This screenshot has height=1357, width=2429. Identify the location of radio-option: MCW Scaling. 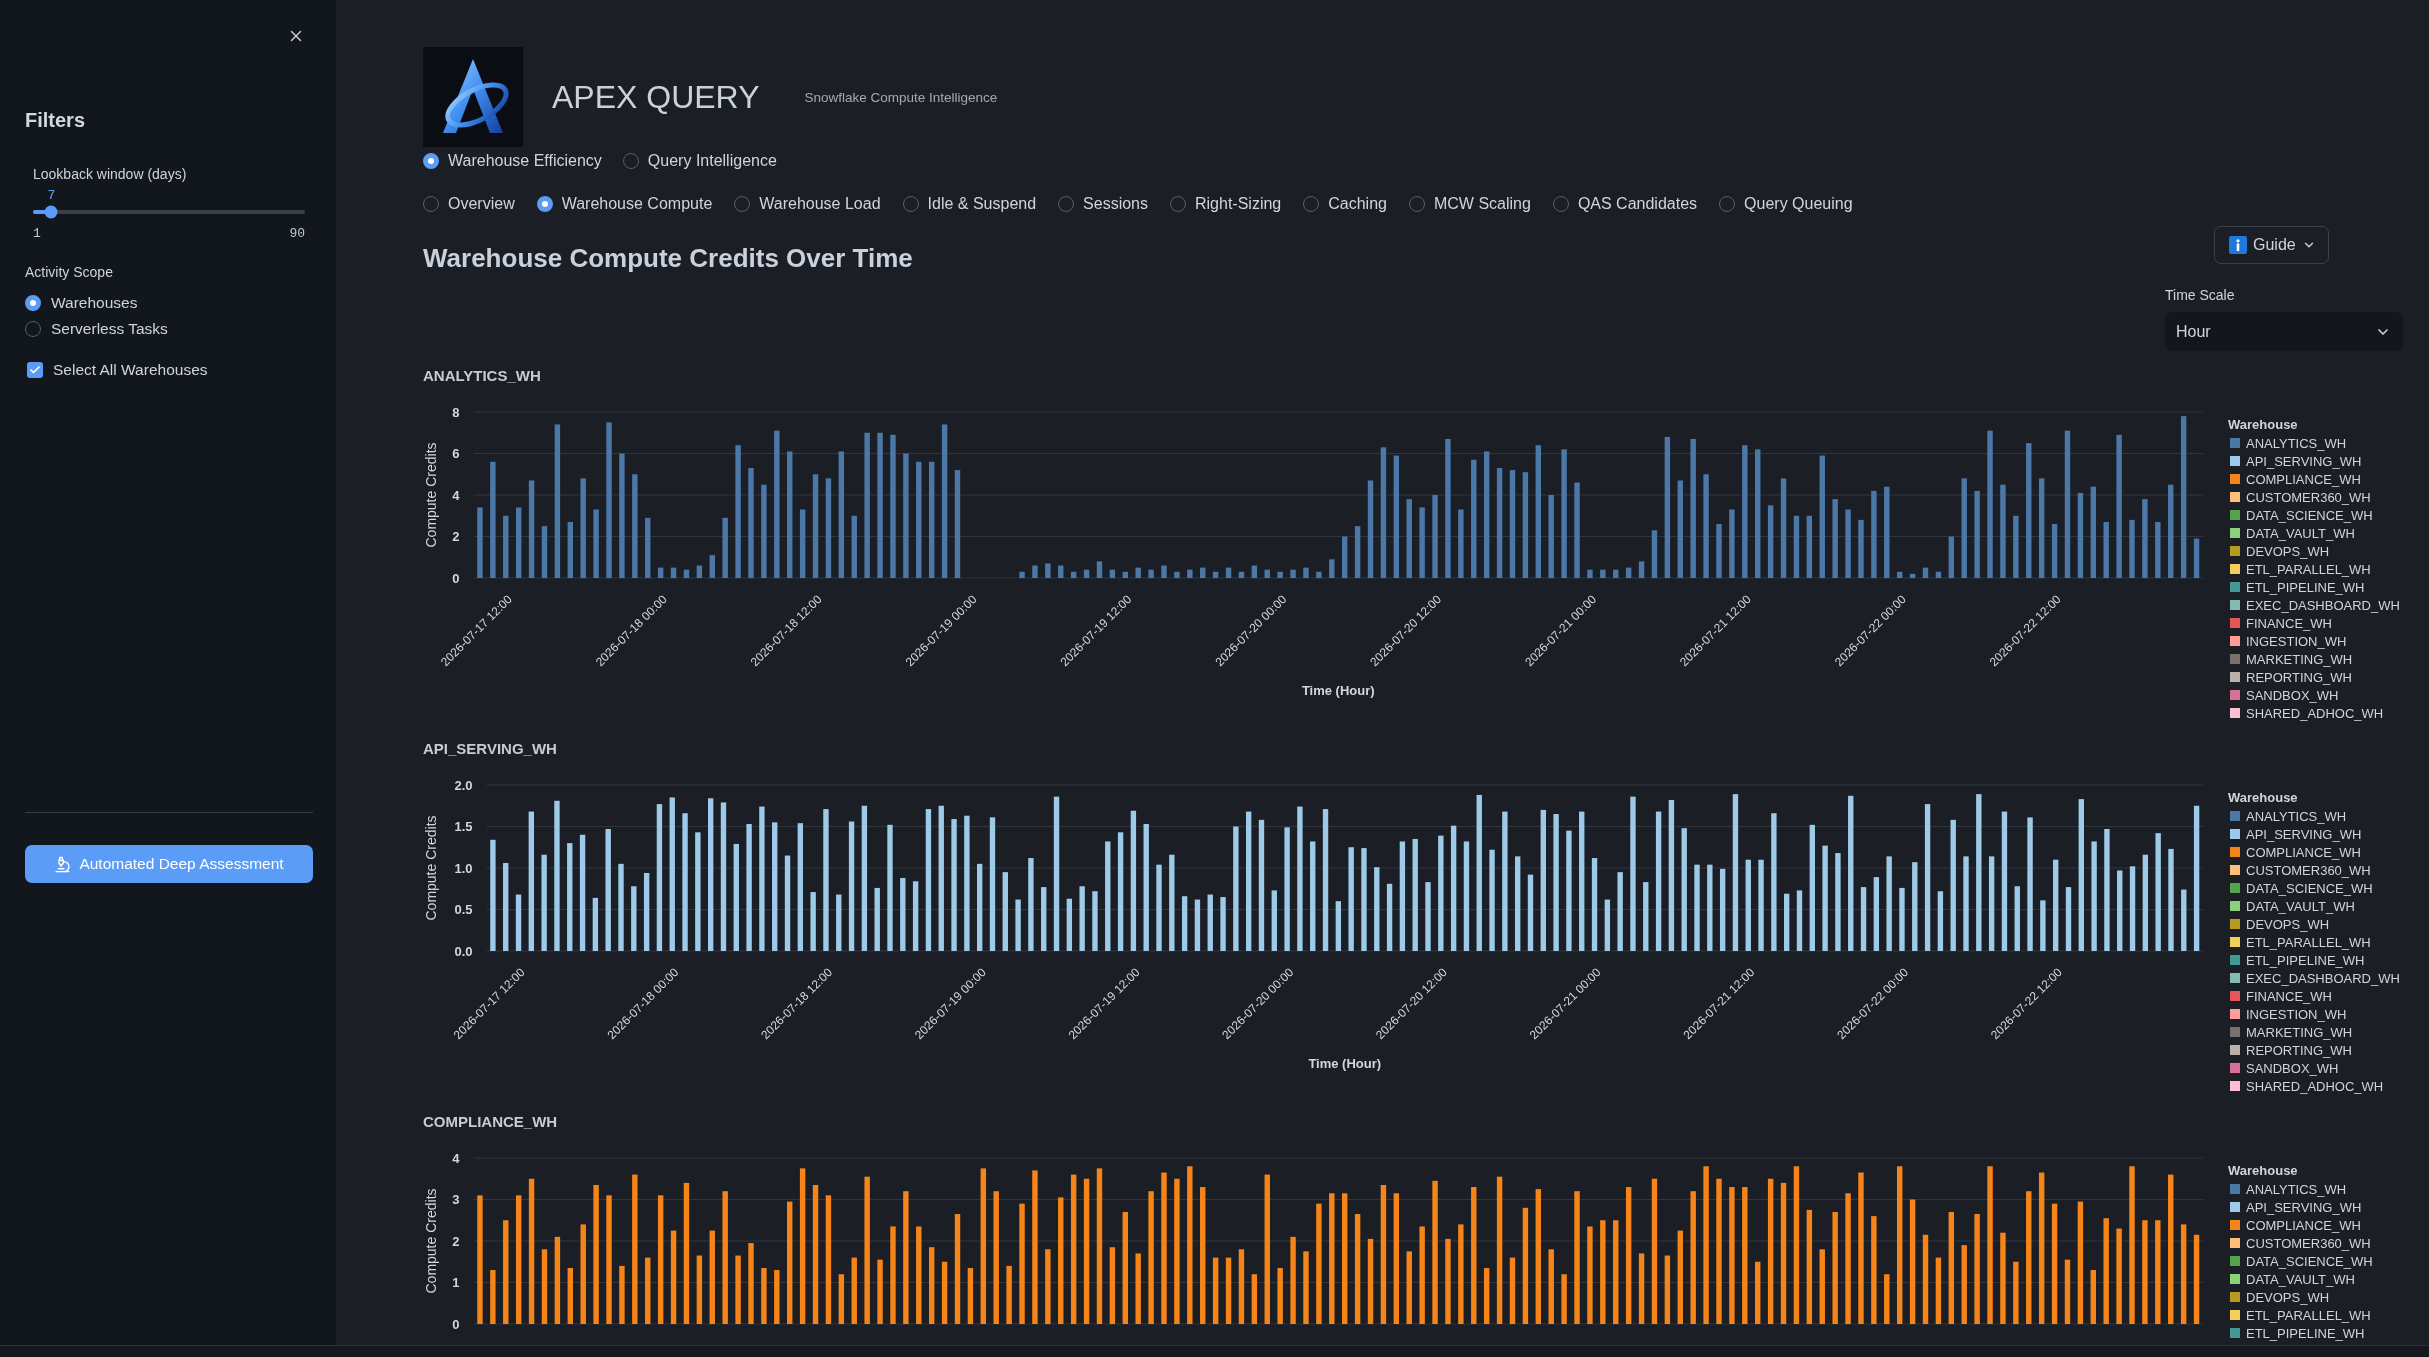
(1469, 204).